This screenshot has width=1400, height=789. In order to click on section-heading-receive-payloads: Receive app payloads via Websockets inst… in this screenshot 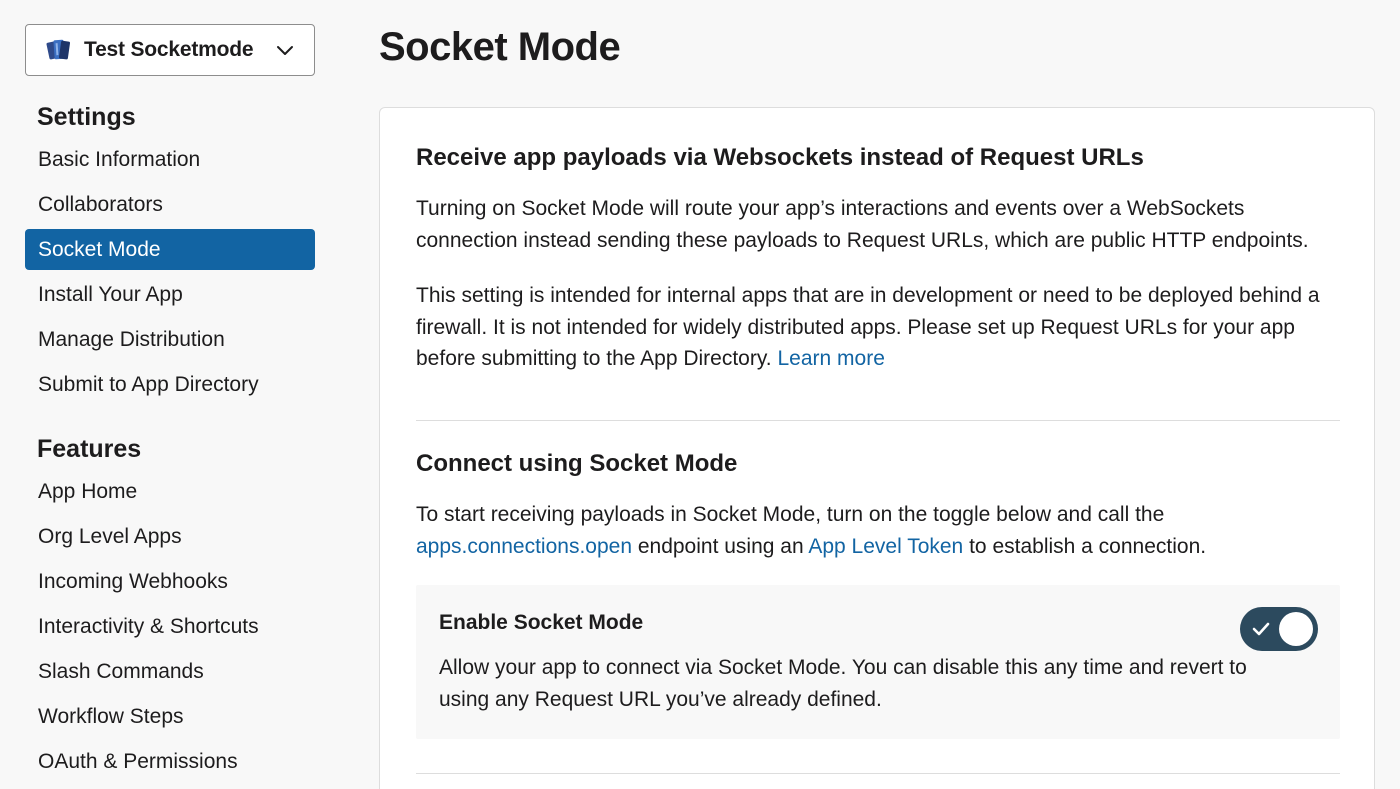, I will do `click(780, 157)`.